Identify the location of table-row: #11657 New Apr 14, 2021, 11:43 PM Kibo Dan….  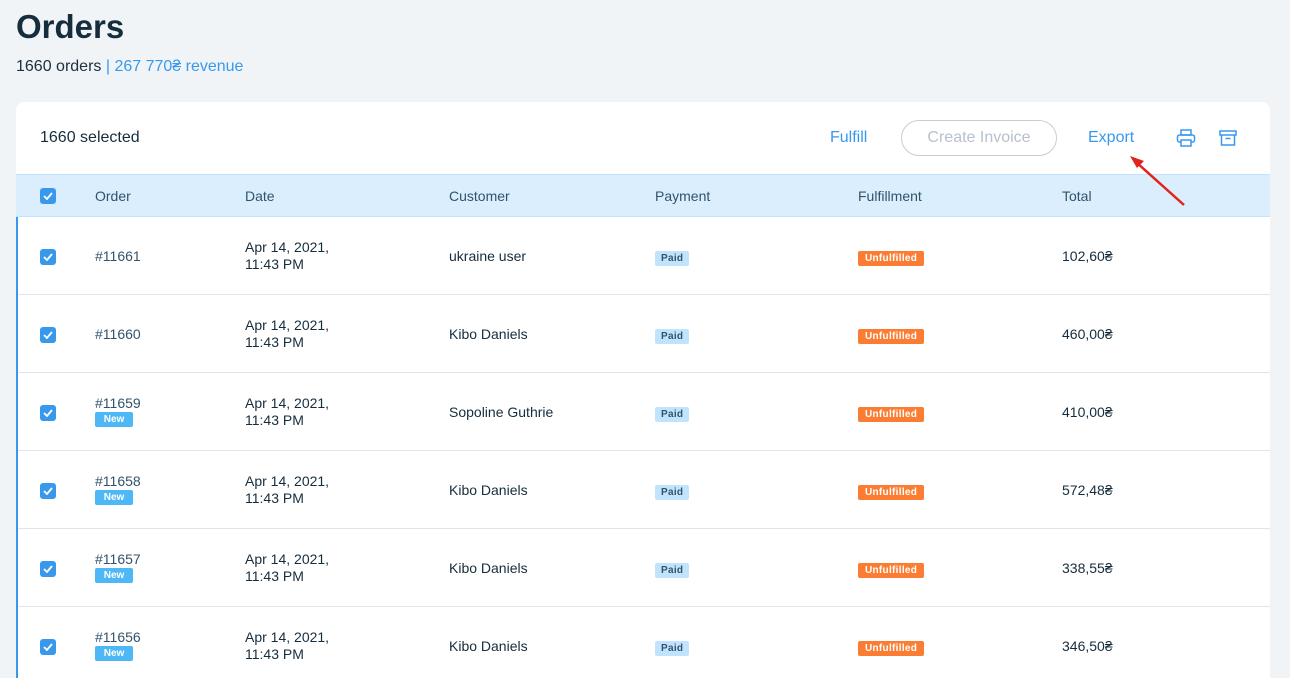
(644, 568).